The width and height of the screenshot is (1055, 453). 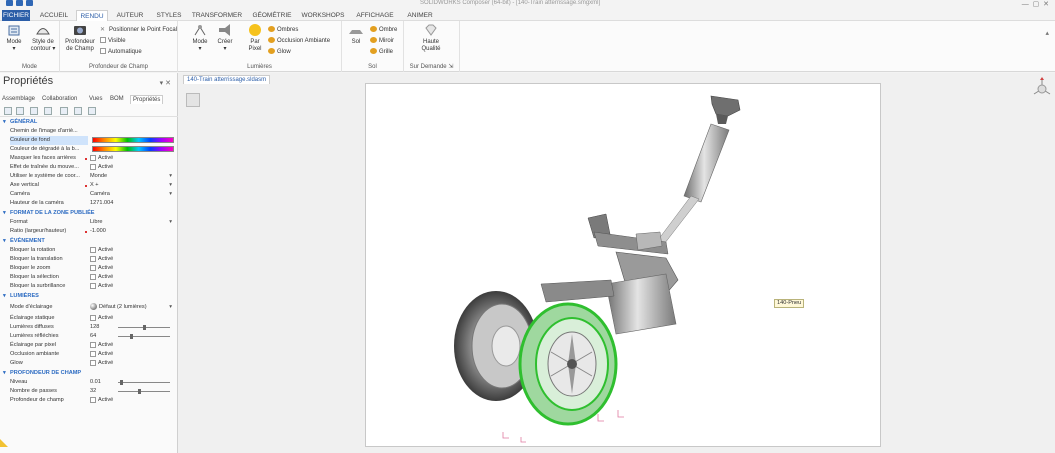 I want to click on property-value: 0.01, so click(x=95, y=382).